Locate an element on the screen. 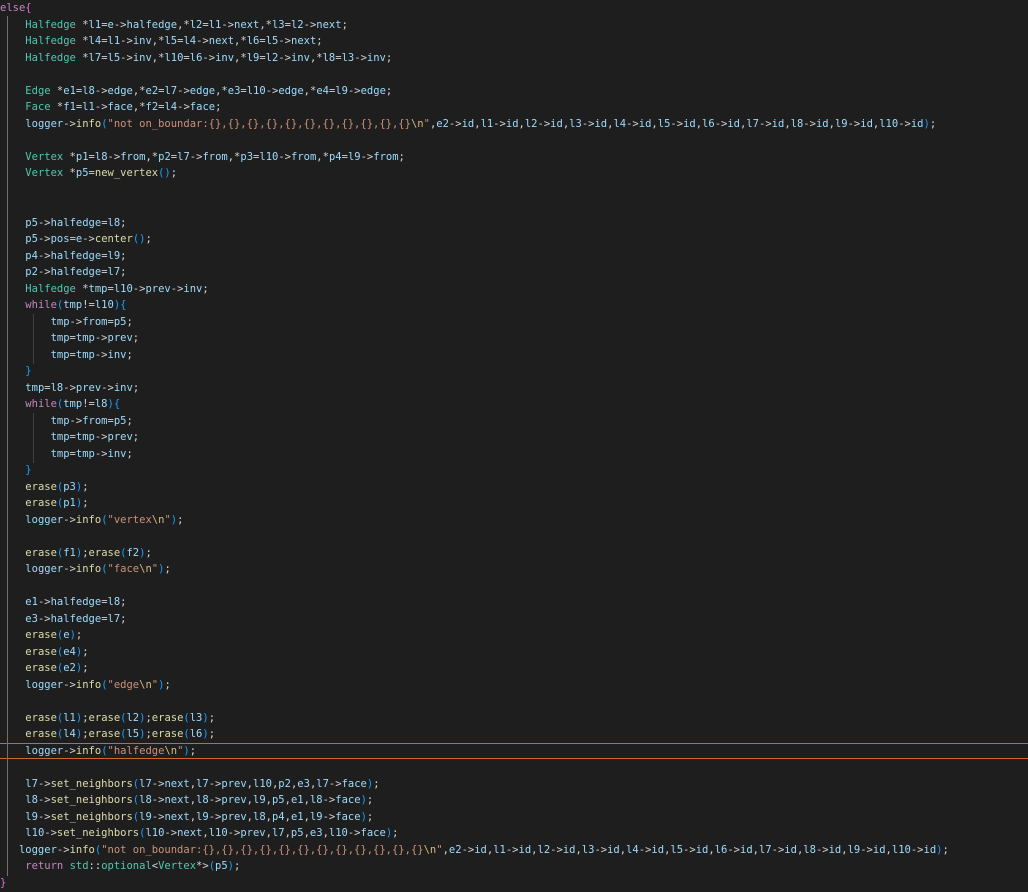 The height and width of the screenshot is (892, 1028). code-line: erase(e2); is located at coordinates (514, 668).